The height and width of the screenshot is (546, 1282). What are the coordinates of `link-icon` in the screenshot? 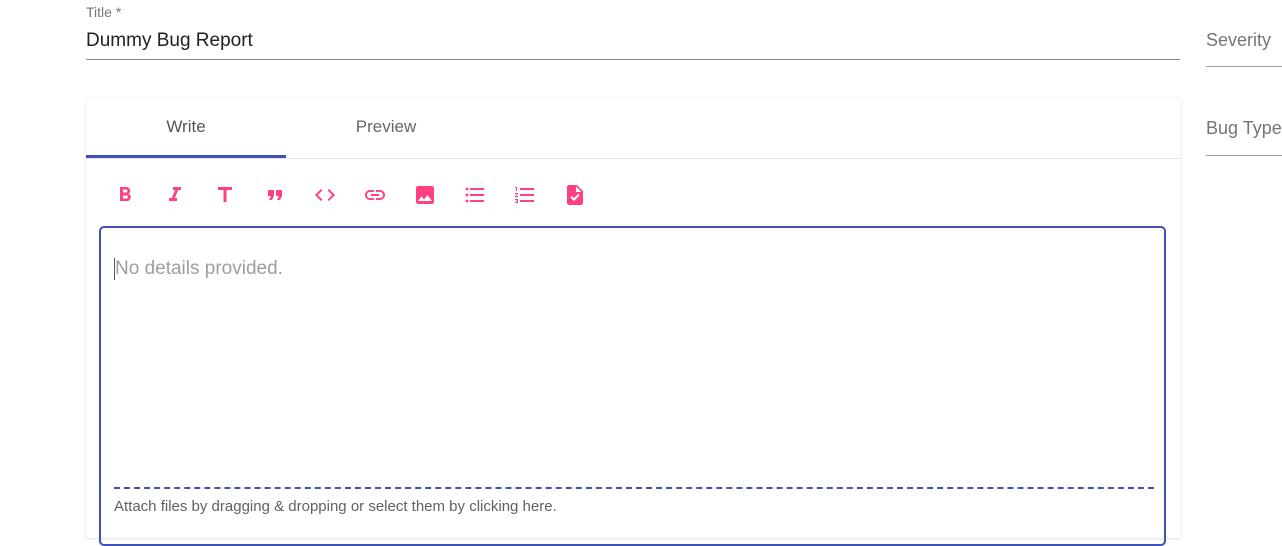 It's located at (375, 195).